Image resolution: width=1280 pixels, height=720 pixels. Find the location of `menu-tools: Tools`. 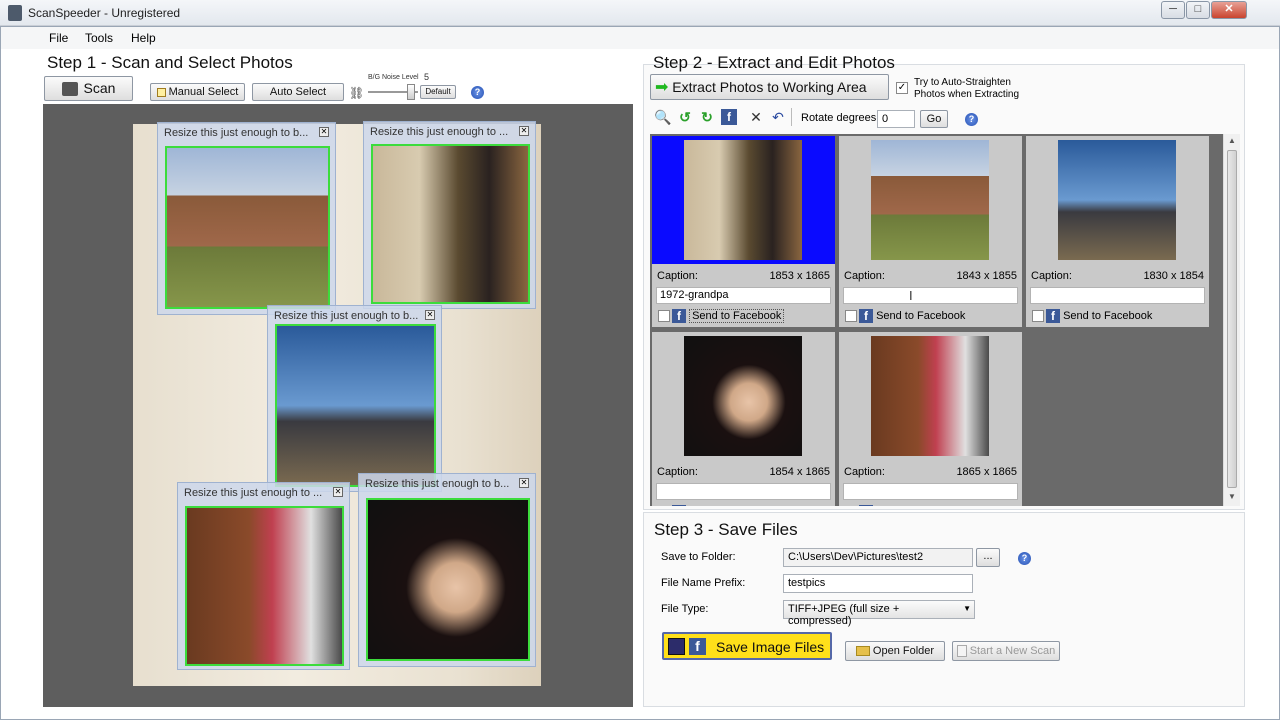

menu-tools: Tools is located at coordinates (99, 38).